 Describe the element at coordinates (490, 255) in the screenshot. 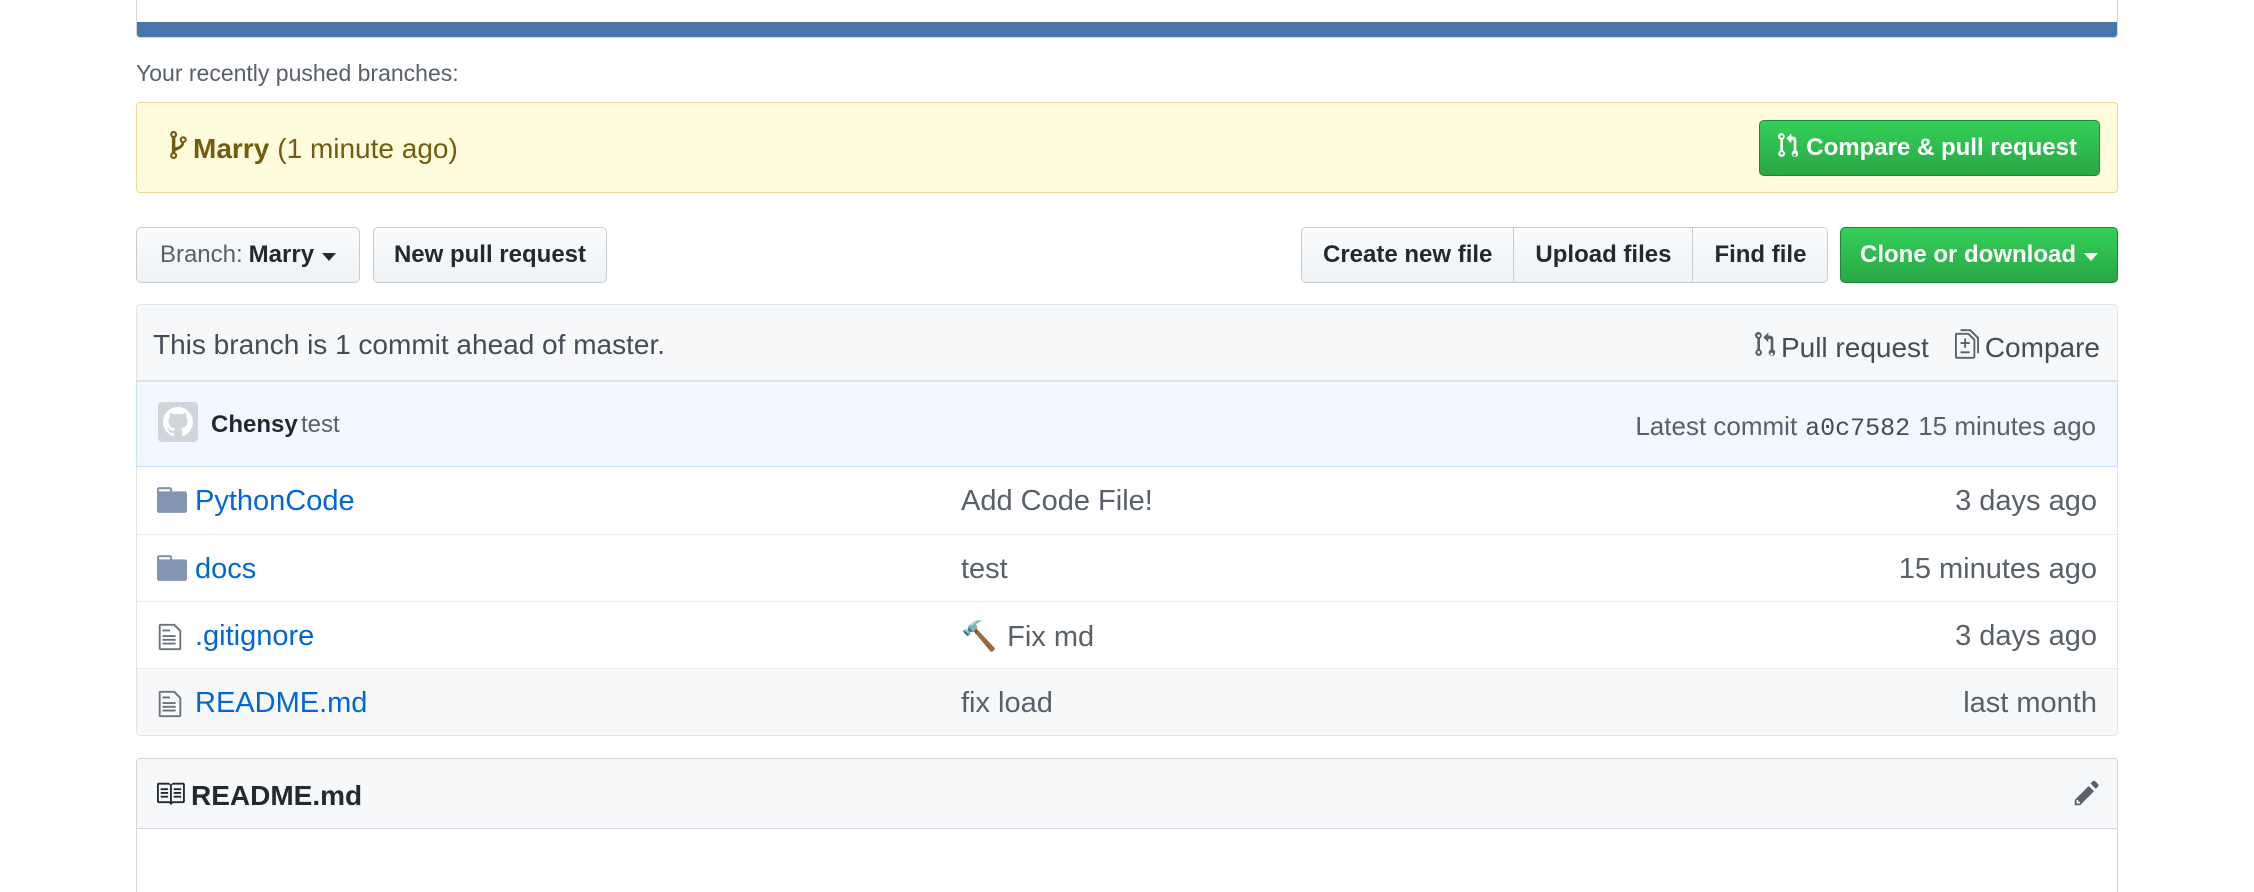

I see `new-pull-request-button: New pull request` at that location.